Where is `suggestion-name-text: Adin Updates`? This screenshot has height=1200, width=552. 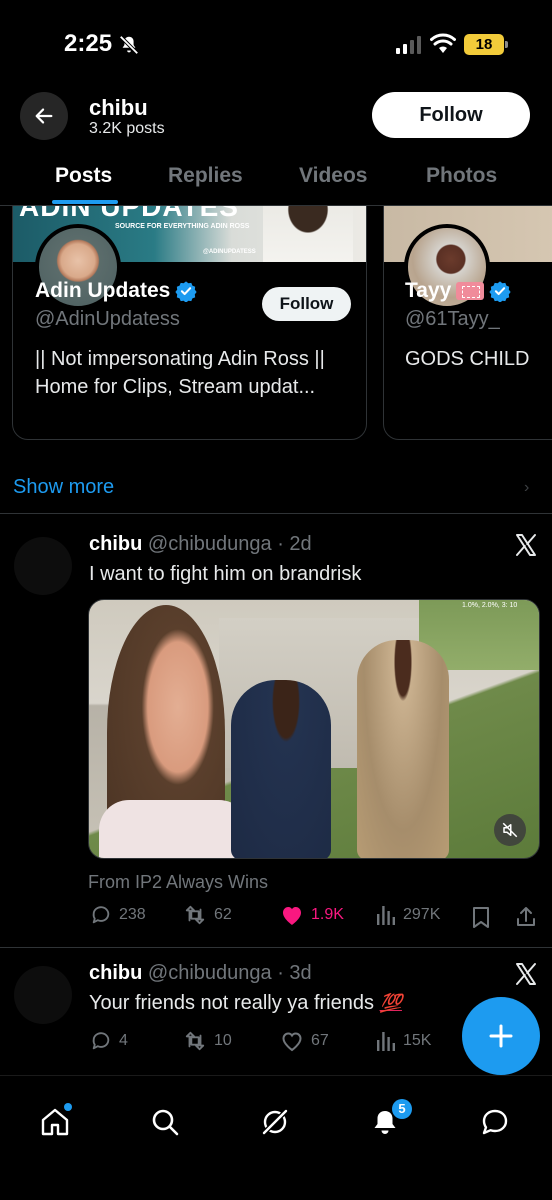
suggestion-name-text: Adin Updates is located at coordinates (103, 290).